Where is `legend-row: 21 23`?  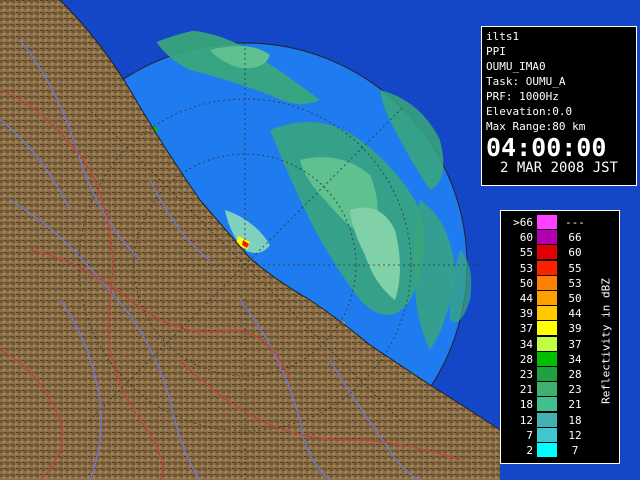 legend-row: 21 23 is located at coordinates (551, 390).